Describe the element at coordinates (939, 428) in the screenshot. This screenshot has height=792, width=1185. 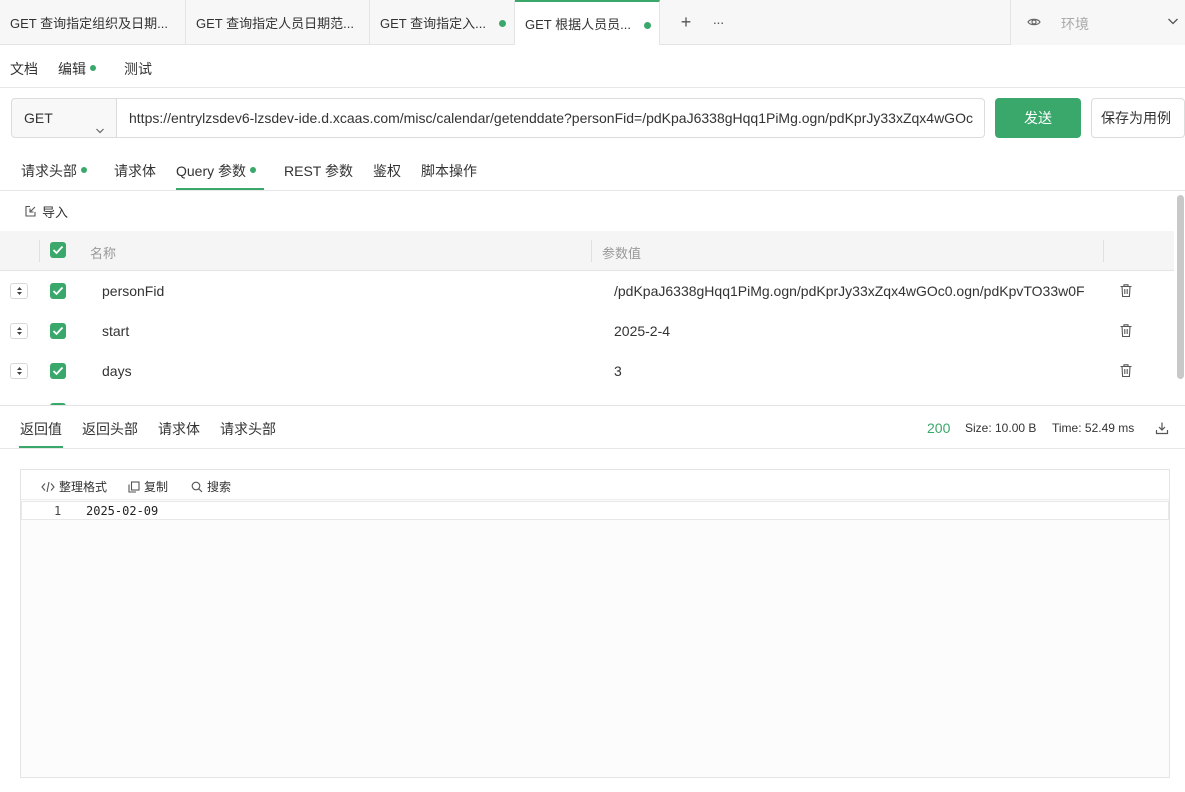
I see `status-code: 200` at that location.